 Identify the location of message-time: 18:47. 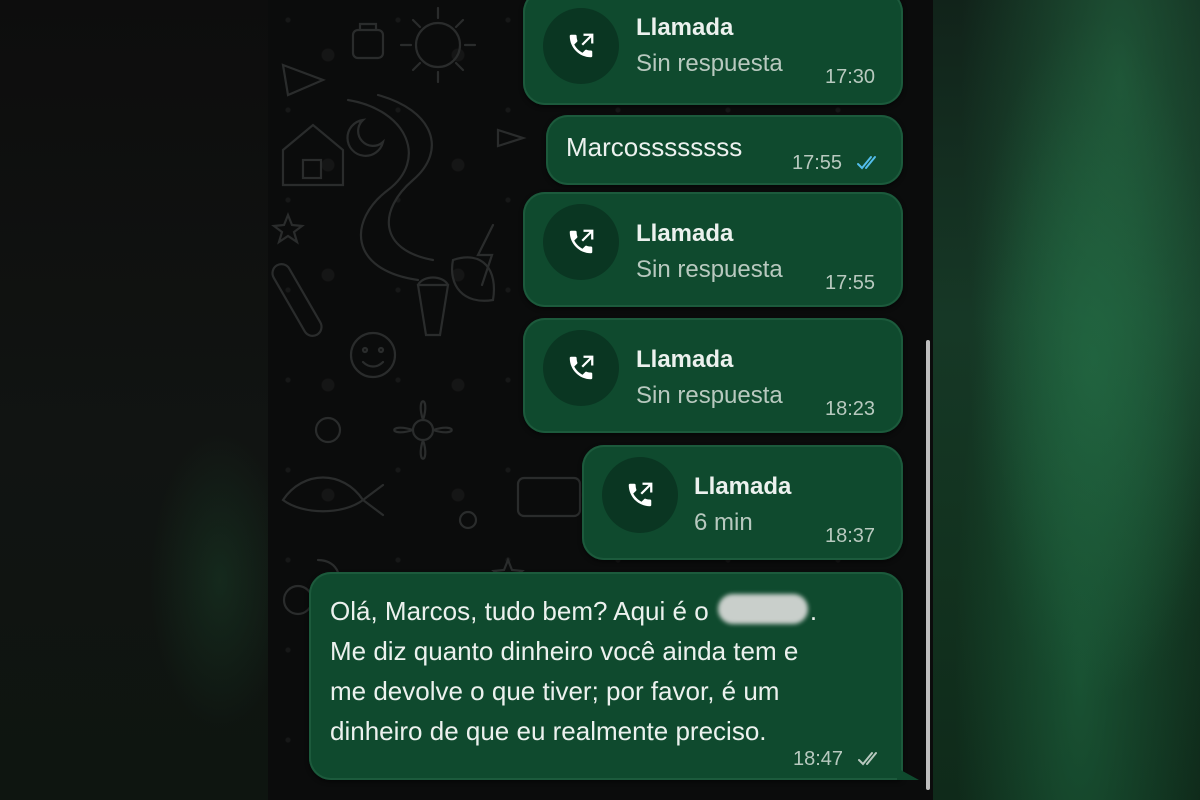
(818, 759).